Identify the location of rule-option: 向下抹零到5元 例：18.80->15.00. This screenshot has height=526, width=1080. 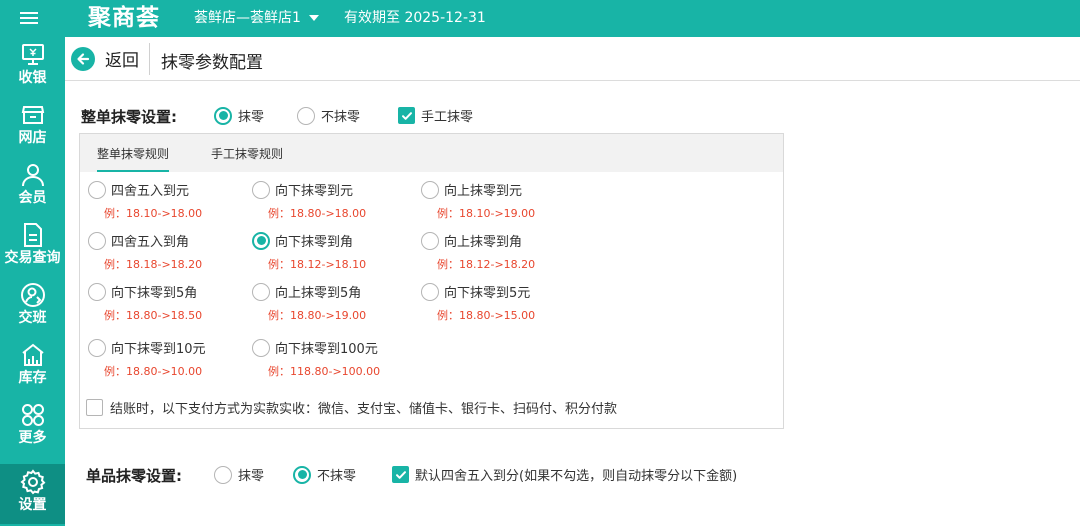
(506, 302).